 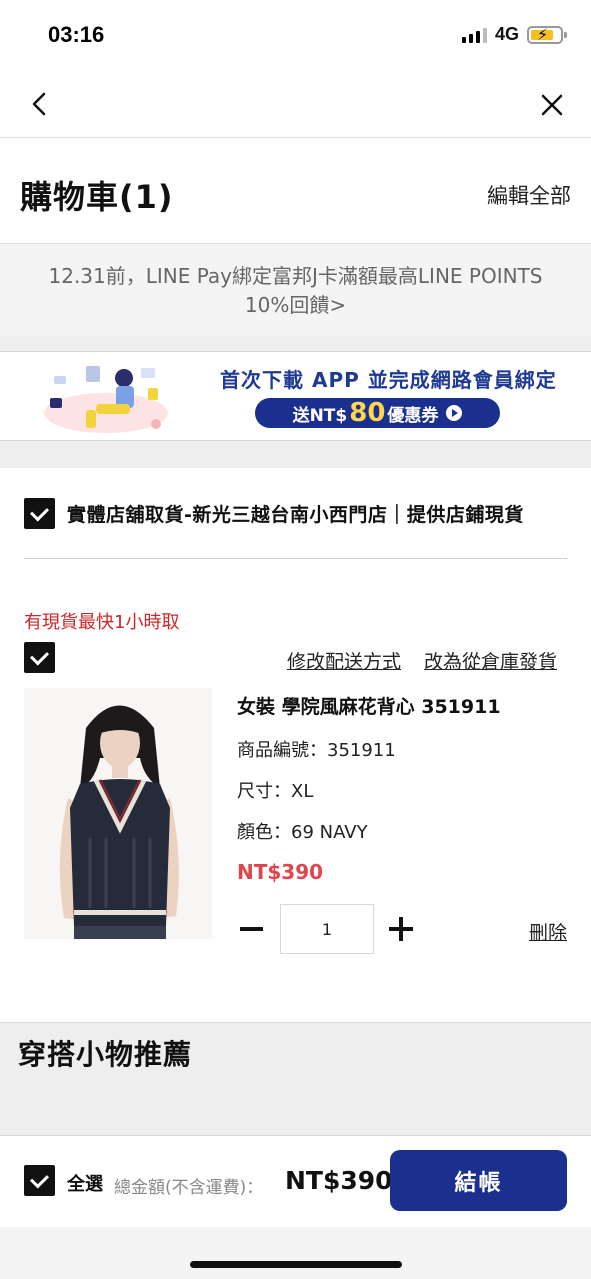 What do you see at coordinates (295, 36) in the screenshot?
I see `status-bar: 03:16 4G ⚡` at bounding box center [295, 36].